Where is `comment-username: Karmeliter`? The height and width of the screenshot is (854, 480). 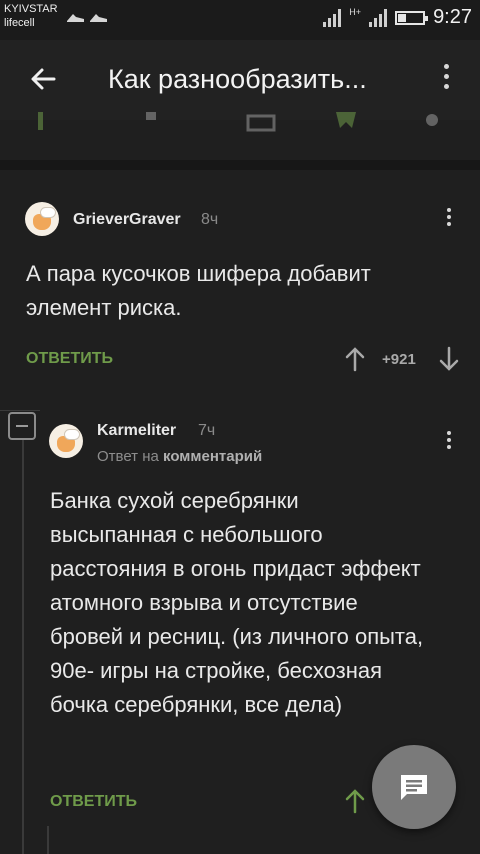 comment-username: Karmeliter is located at coordinates (136, 431).